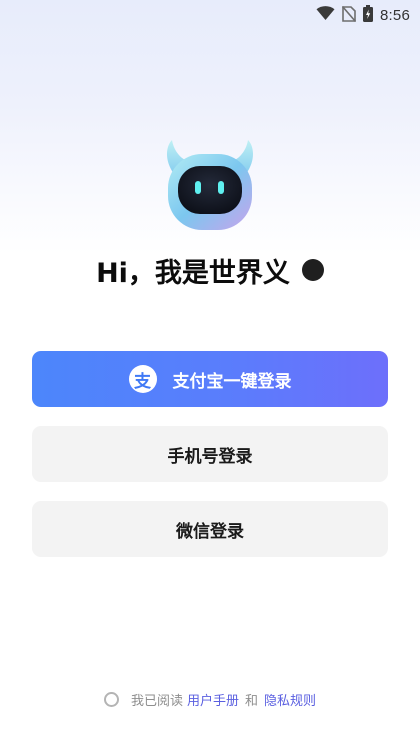 The height and width of the screenshot is (748, 420). I want to click on greeting-heading: Hi，我是世界义, so click(210, 270).